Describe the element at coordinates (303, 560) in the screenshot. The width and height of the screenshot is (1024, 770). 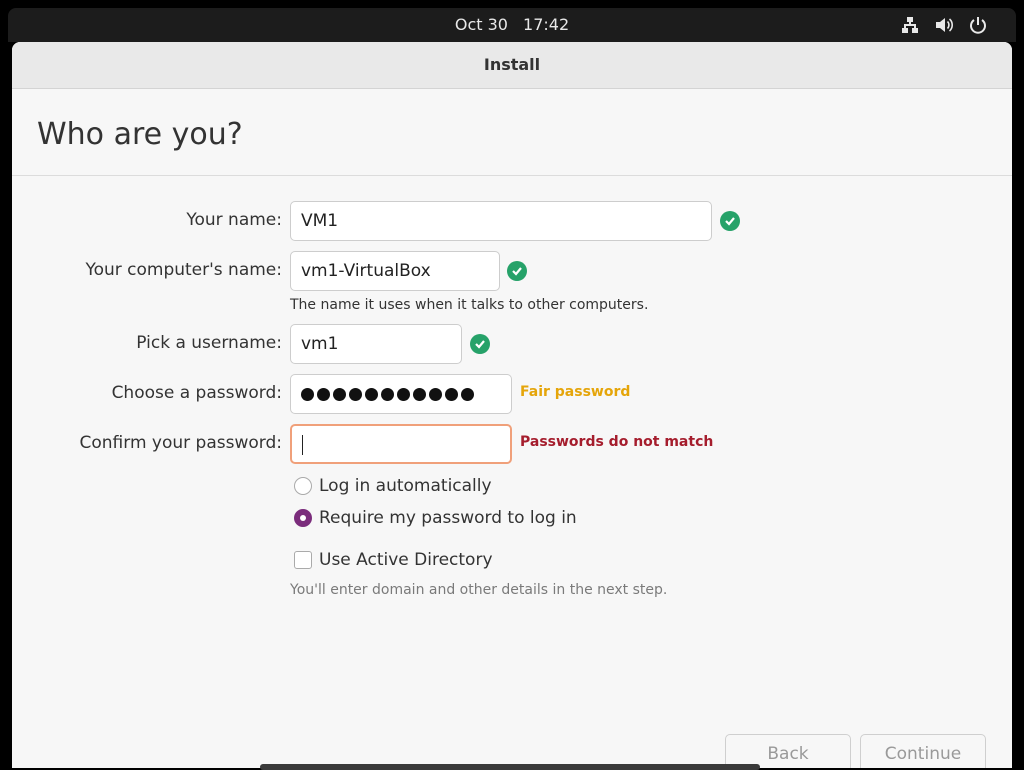
I see `checkbox-icon` at that location.